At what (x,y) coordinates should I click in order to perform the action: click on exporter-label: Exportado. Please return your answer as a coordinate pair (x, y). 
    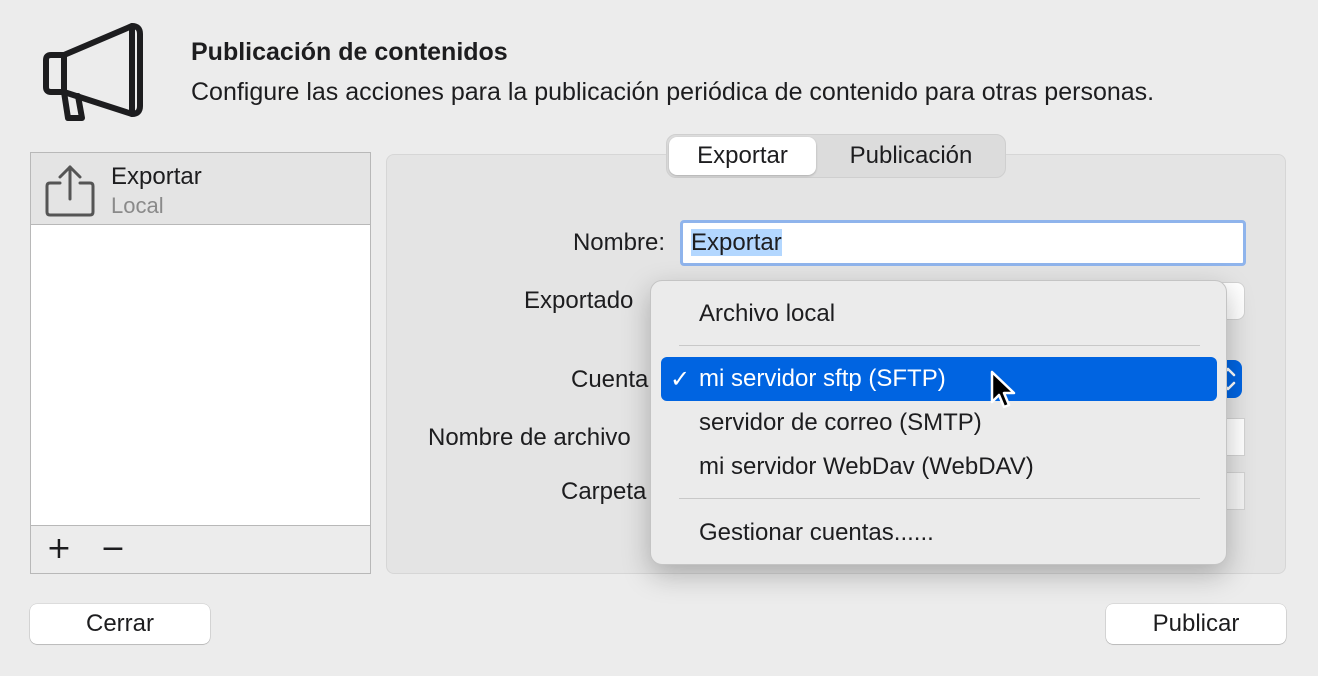
    Looking at the image, I should click on (579, 300).